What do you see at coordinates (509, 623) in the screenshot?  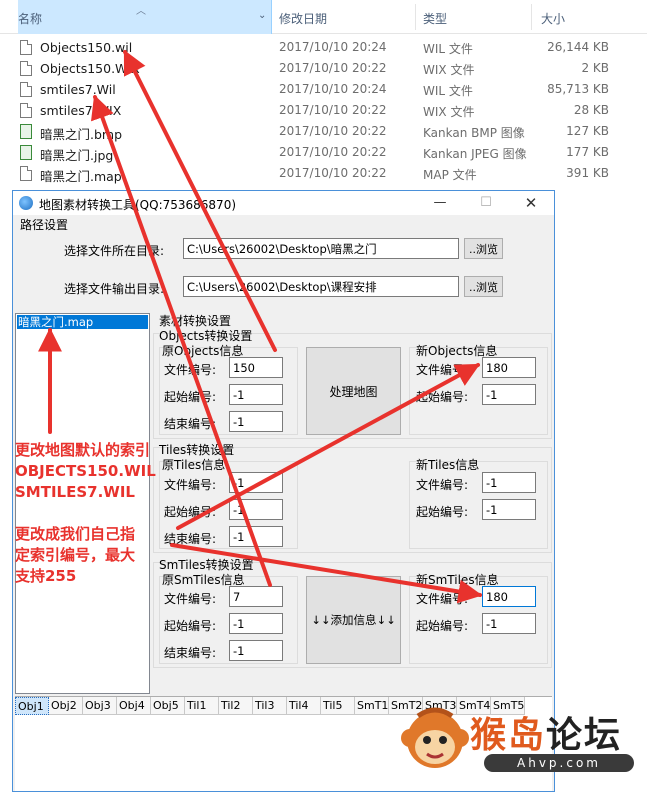 I see `smtiles-new-start-input` at bounding box center [509, 623].